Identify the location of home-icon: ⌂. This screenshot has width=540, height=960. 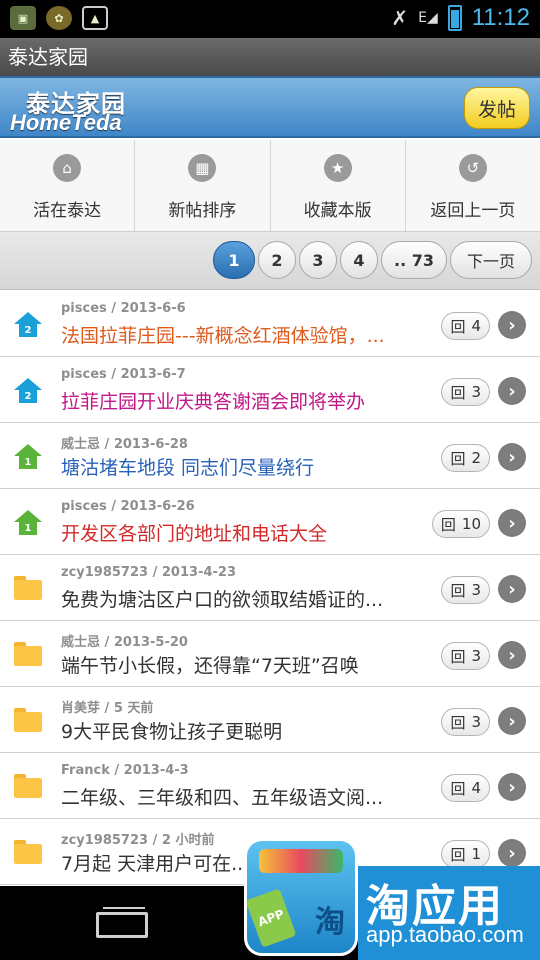
(67, 168).